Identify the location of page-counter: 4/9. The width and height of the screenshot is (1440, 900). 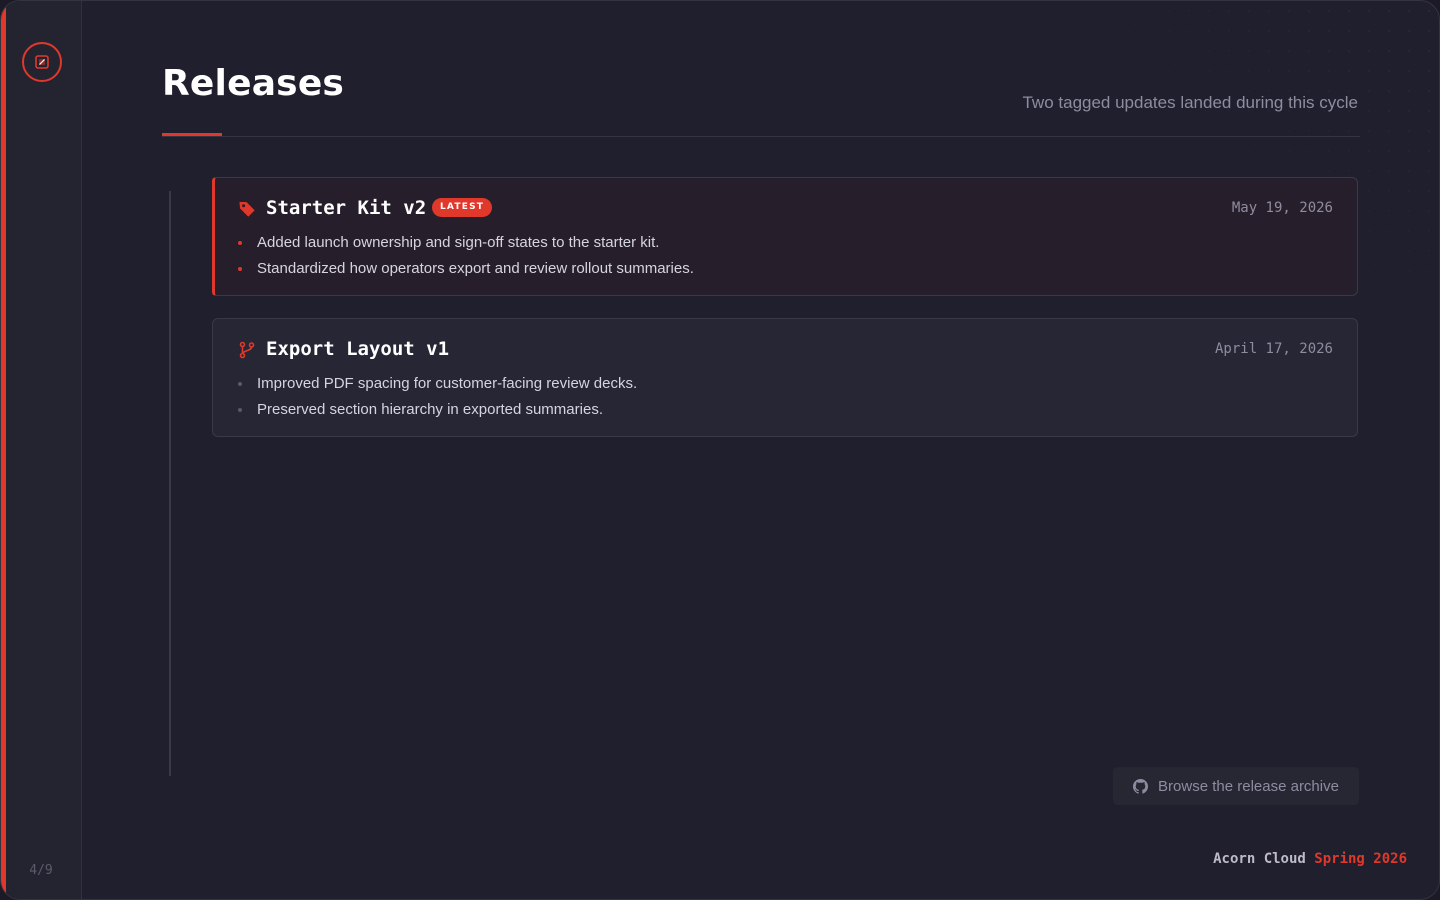
(41, 870).